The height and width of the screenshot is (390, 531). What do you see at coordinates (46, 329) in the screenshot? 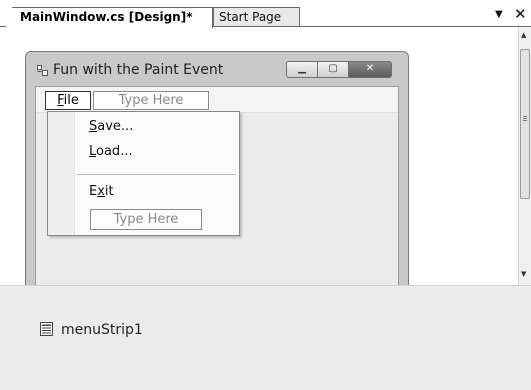
I see `menustrip-icon` at bounding box center [46, 329].